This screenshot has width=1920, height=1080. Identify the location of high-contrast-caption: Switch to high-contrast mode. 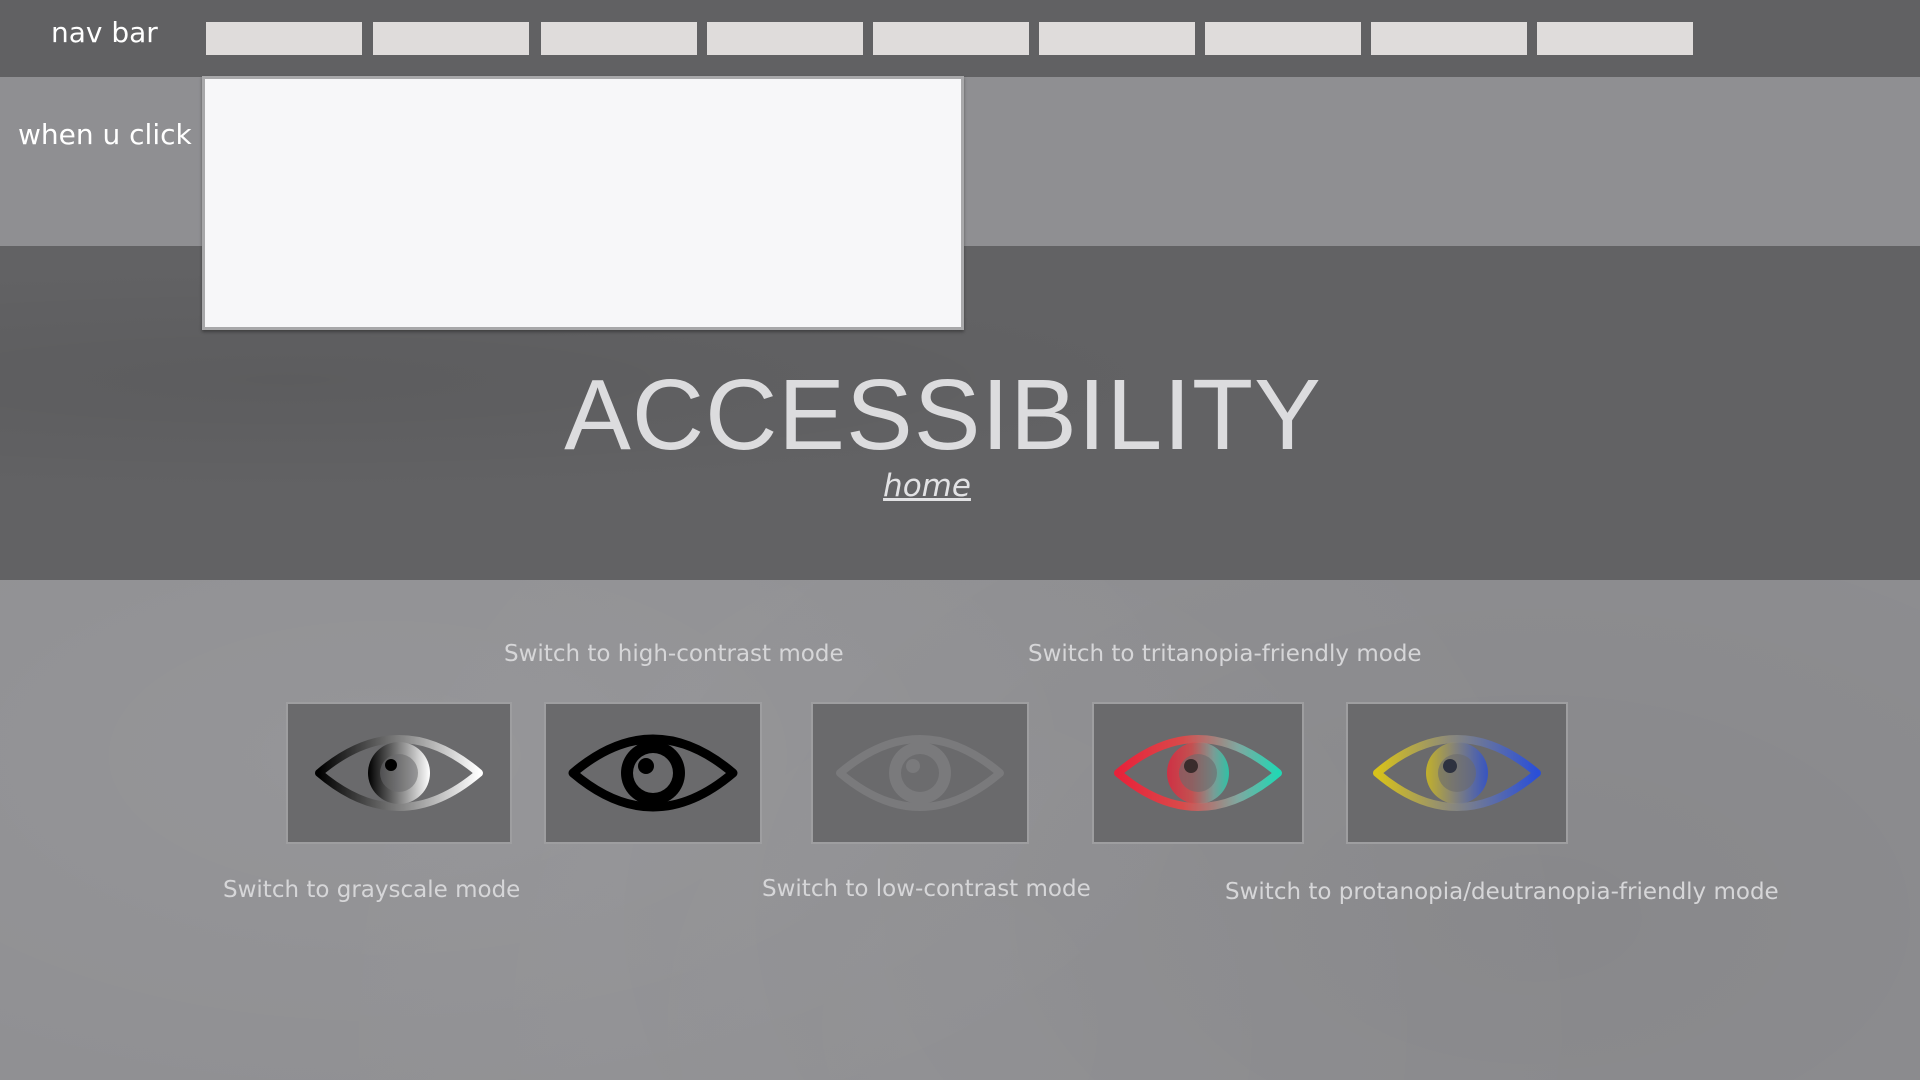
(674, 654).